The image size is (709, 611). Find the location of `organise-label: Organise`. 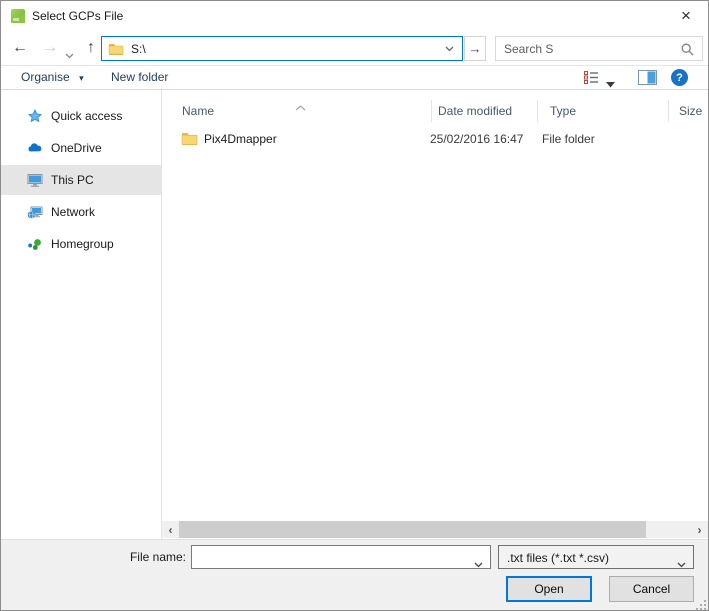

organise-label: Organise is located at coordinates (45, 77).